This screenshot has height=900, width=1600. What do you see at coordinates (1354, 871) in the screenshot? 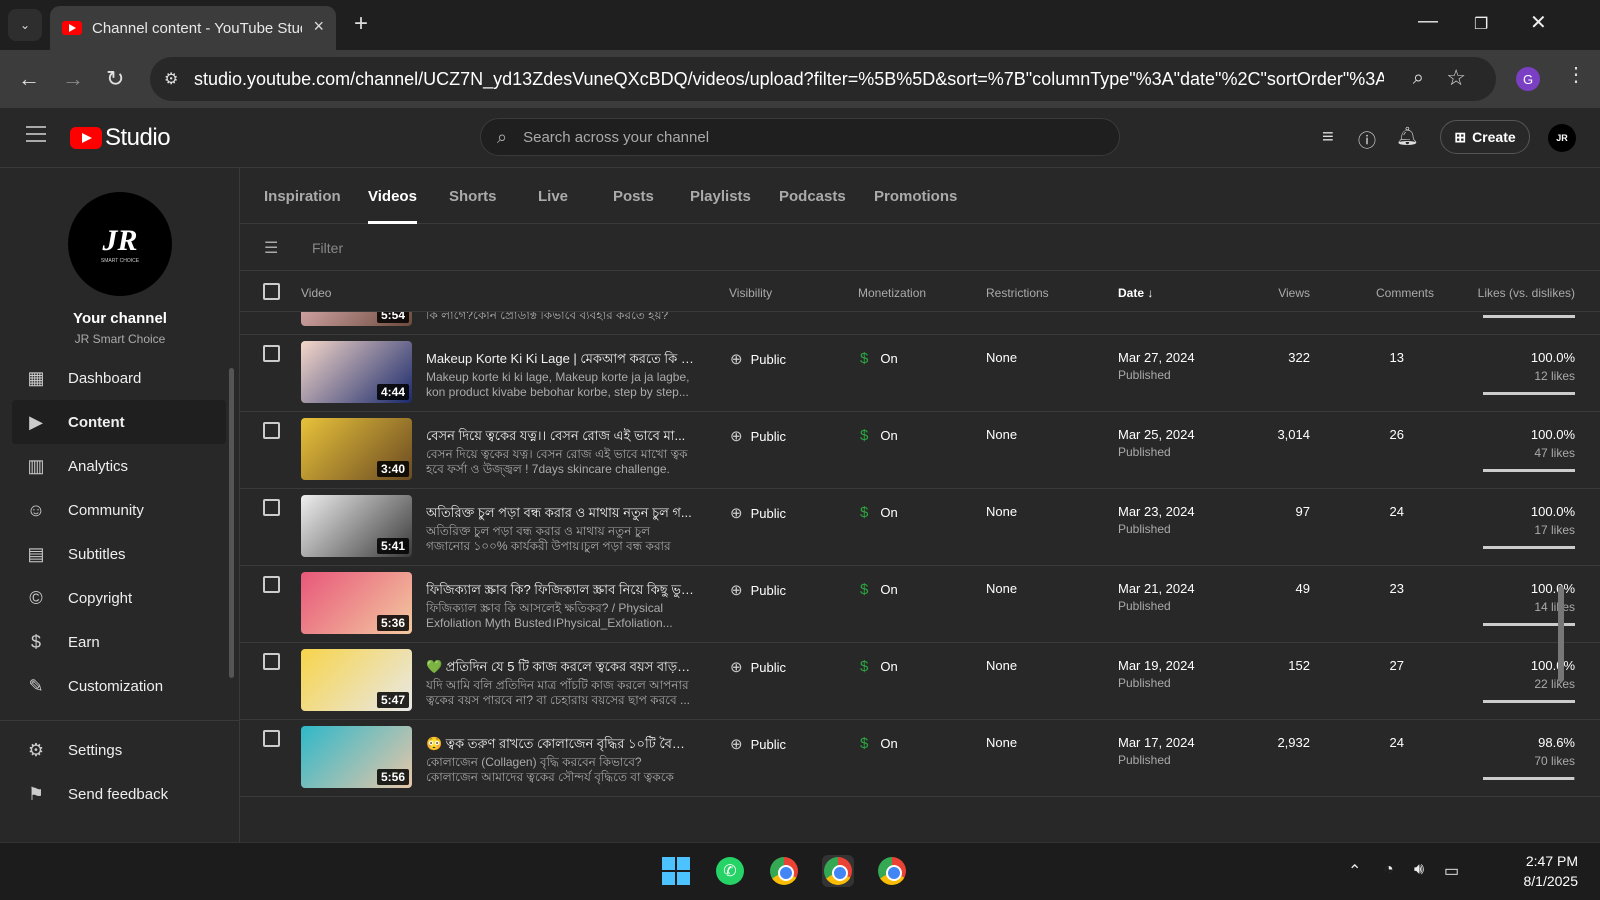
I see `tray-chevron-up-icon: ⌃` at bounding box center [1354, 871].